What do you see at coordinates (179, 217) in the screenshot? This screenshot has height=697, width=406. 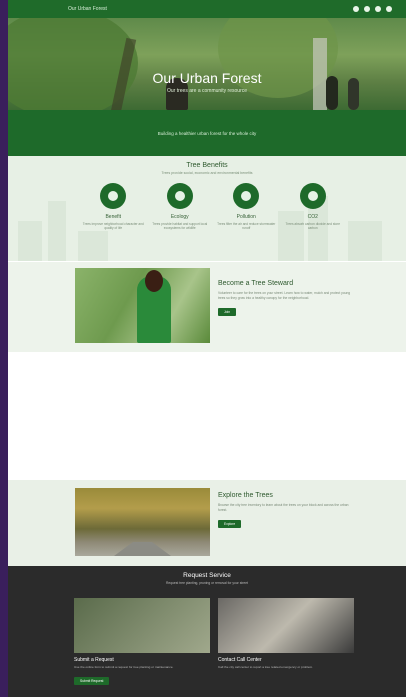 I see `benefit-name: Ecology` at bounding box center [179, 217].